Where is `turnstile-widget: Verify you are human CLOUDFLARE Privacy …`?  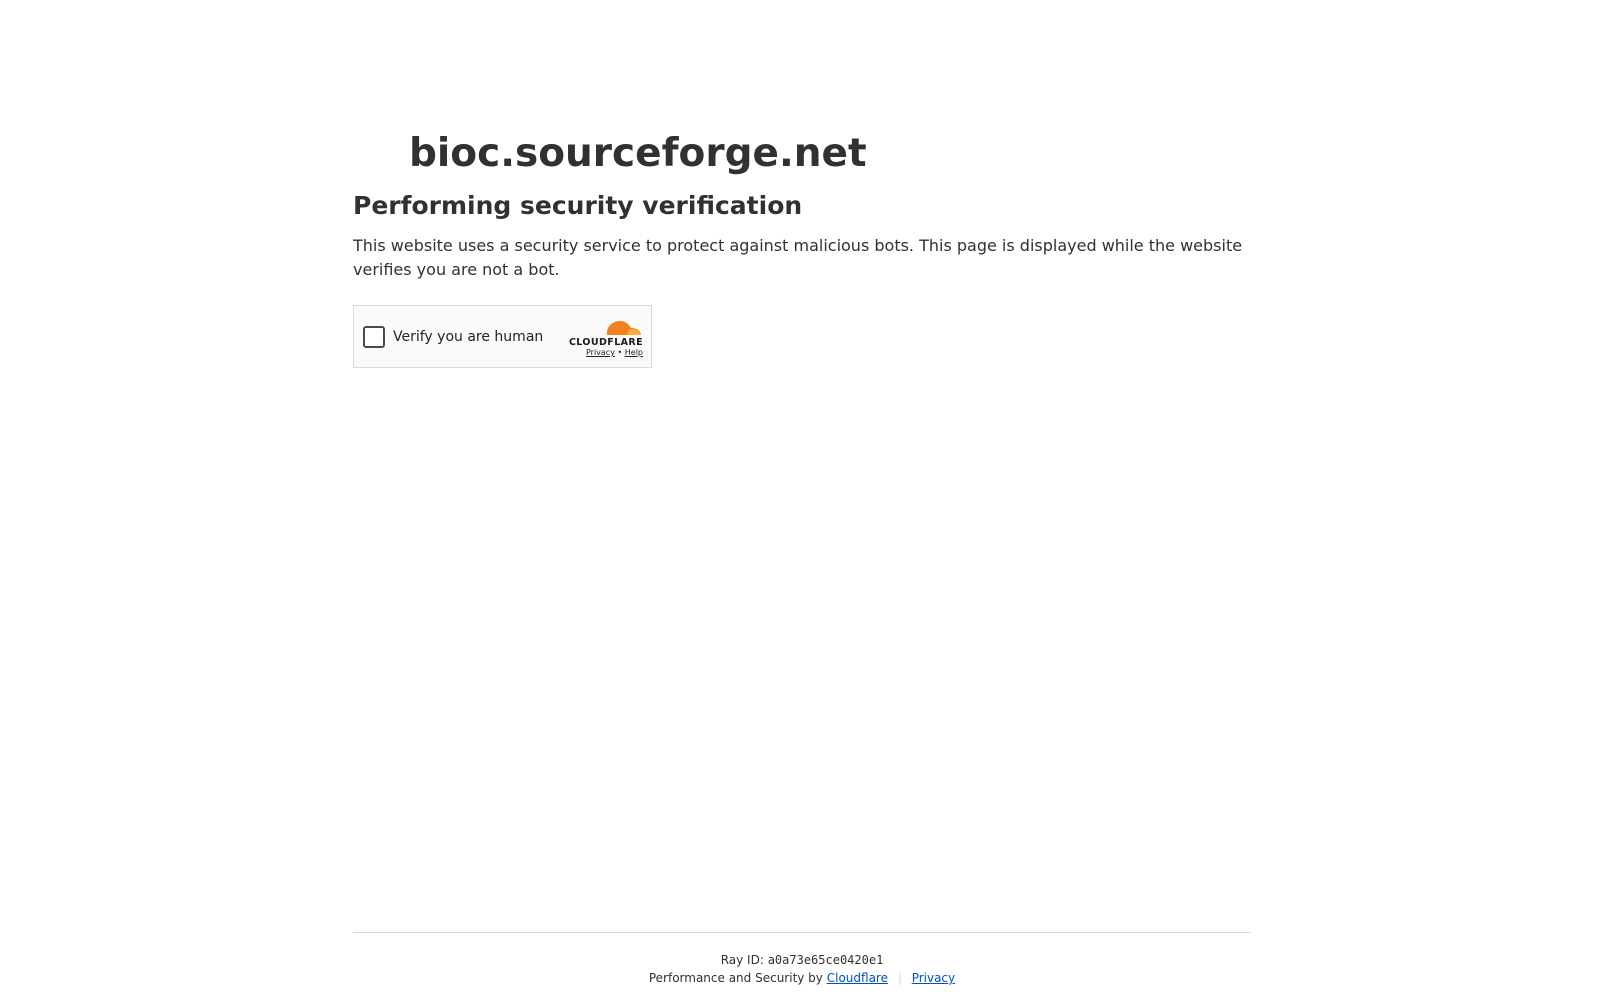
turnstile-widget: Verify you are human CLOUDFLARE Privacy … is located at coordinates (502, 336).